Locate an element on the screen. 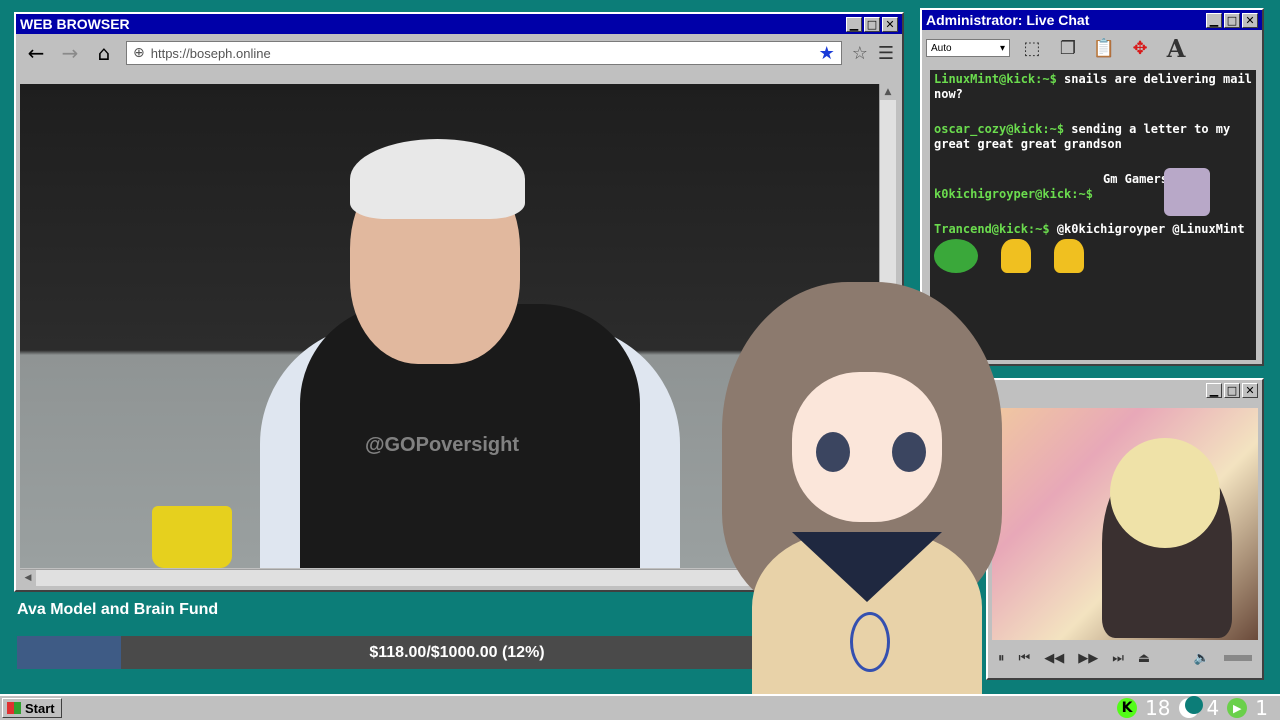  media-controls: ⏸ ⏮ ◀◀ ▶▶ ⏭ ⏏ 🔈 is located at coordinates (1125, 658).